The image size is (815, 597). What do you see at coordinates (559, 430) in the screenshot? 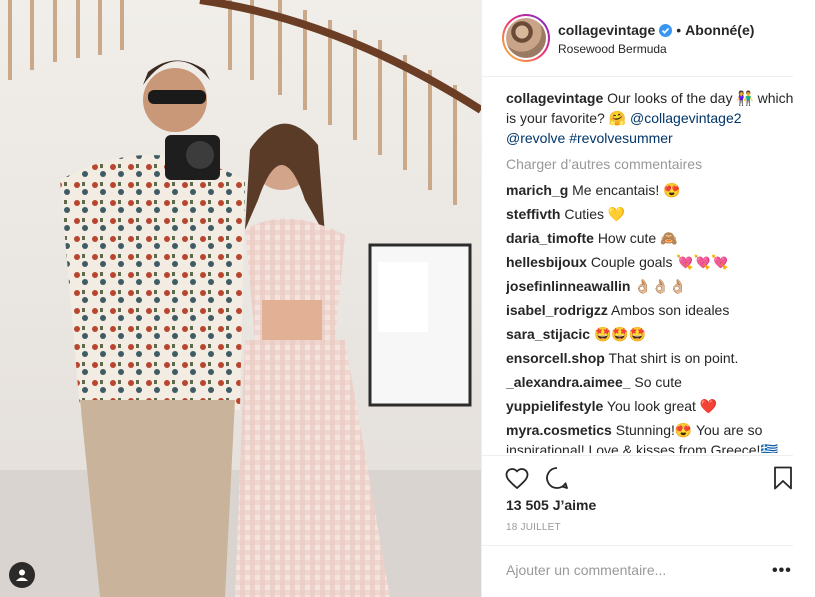
I see `comment-username: myra.cosmetics` at bounding box center [559, 430].